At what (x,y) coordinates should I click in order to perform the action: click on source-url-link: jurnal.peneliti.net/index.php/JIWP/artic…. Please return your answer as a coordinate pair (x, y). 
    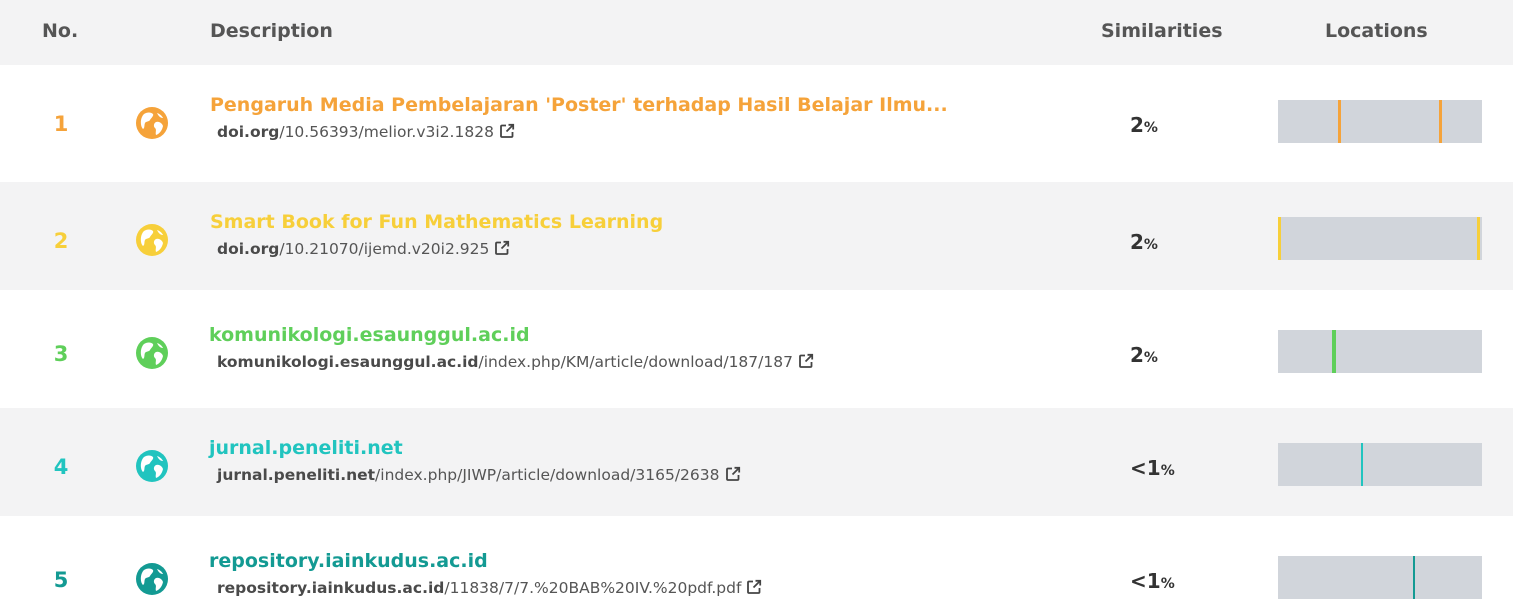
    Looking at the image, I should click on (479, 475).